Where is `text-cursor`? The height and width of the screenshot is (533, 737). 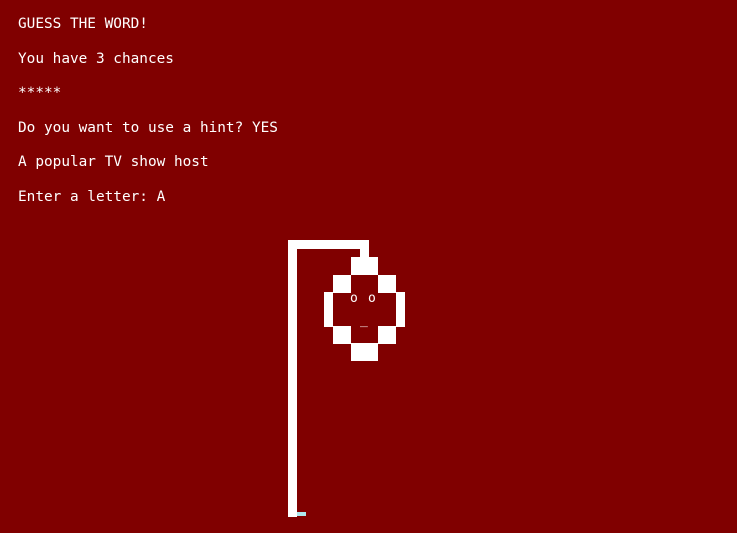
text-cursor is located at coordinates (301, 514).